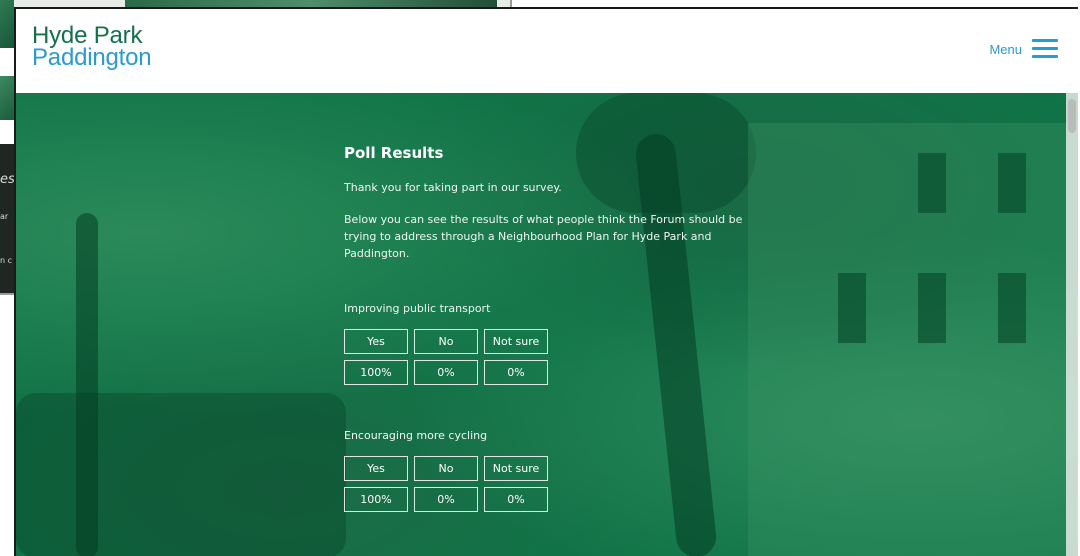 Image resolution: width=1080 pixels, height=556 pixels. I want to click on site-logo: Hyde Park Paddington, so click(92, 47).